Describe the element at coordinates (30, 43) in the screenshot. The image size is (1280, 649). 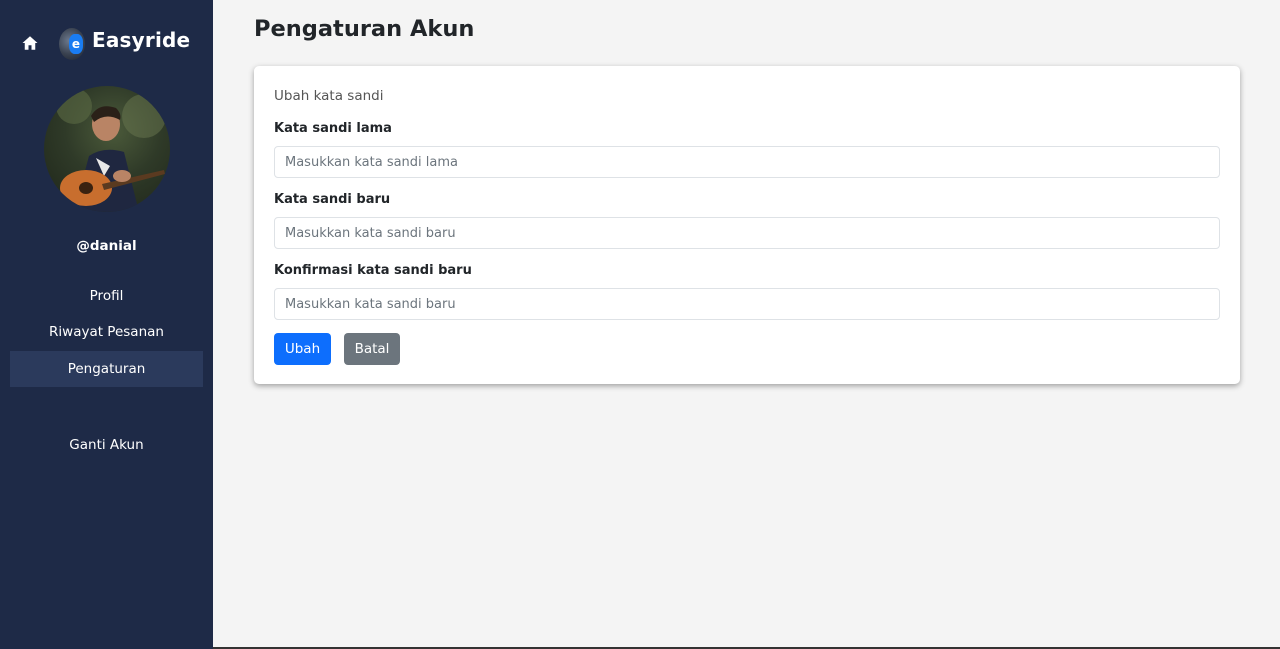
I see `home-icon` at that location.